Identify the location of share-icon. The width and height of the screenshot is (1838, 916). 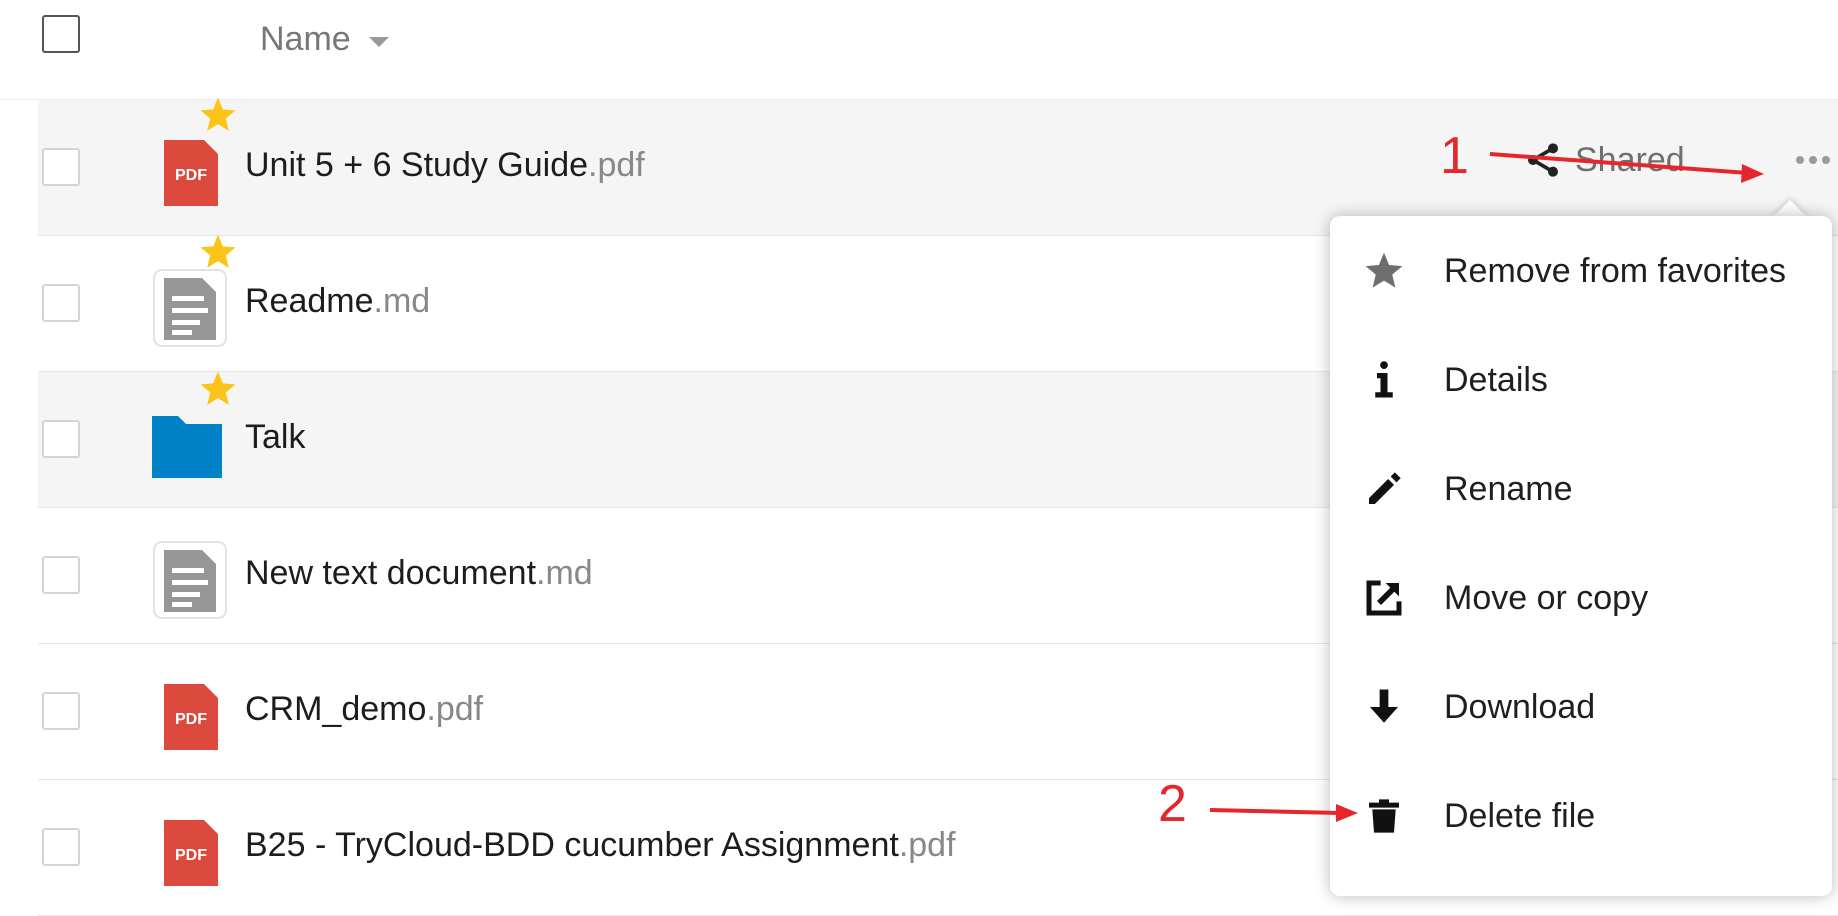
(1543, 160).